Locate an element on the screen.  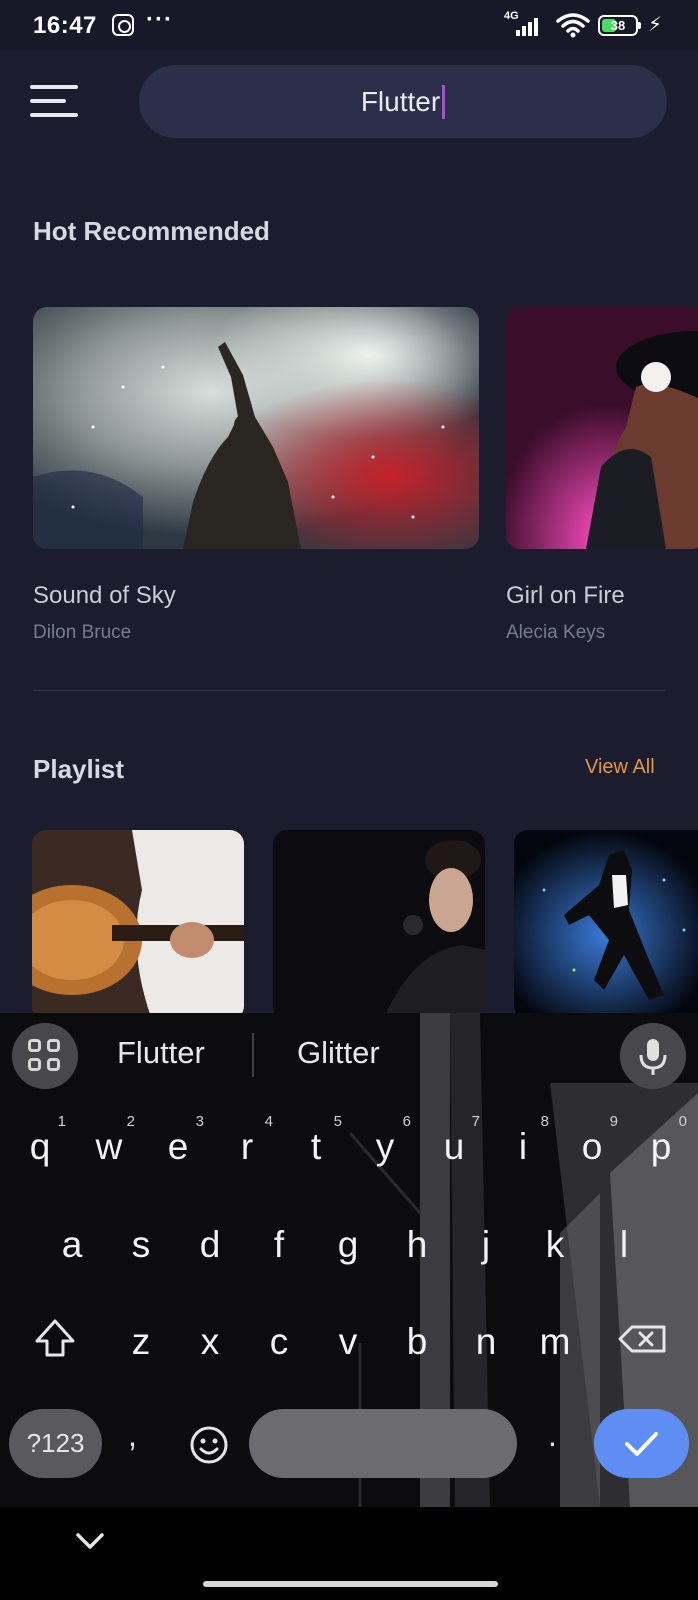
instagram-icon is located at coordinates (123, 25).